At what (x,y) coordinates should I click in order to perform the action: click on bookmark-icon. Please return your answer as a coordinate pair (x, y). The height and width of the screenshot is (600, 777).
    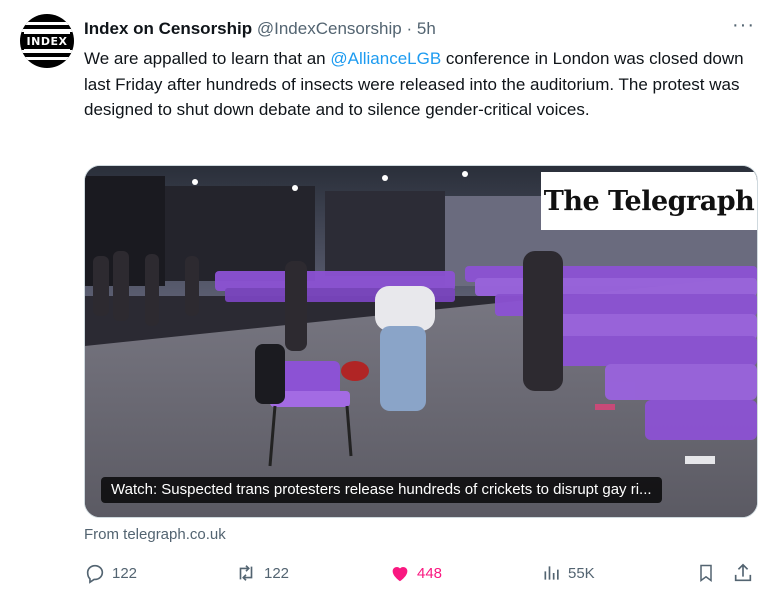
    Looking at the image, I should click on (706, 573).